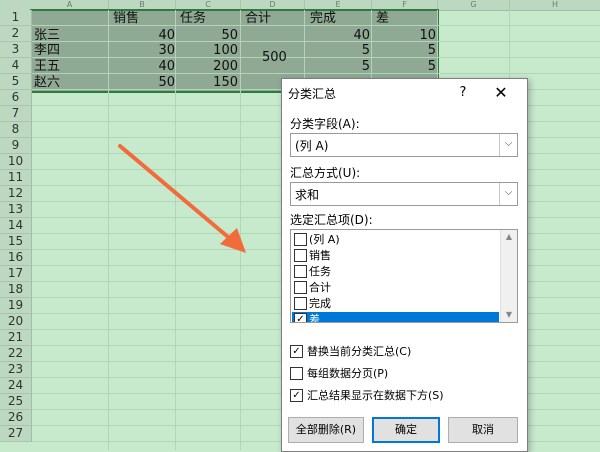 This screenshot has width=600, height=452. I want to click on items-label: 选定汇总项(D):, so click(331, 220).